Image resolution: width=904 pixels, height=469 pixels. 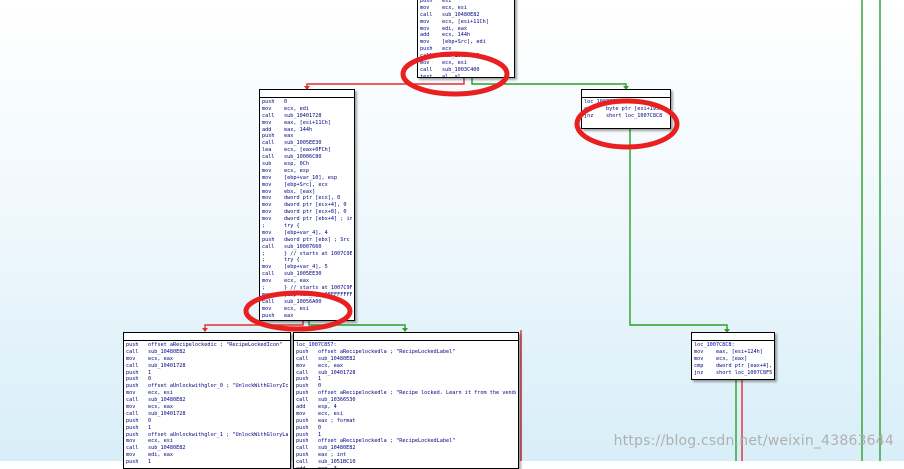 I want to click on annotation-circle-cmp, so click(x=627, y=124).